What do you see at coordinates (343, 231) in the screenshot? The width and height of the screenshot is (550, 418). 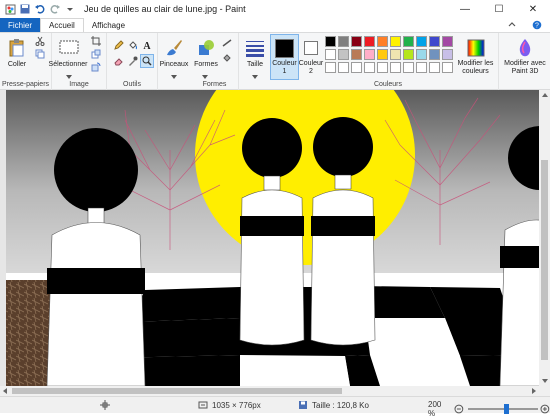 I see `pin-center-right` at bounding box center [343, 231].